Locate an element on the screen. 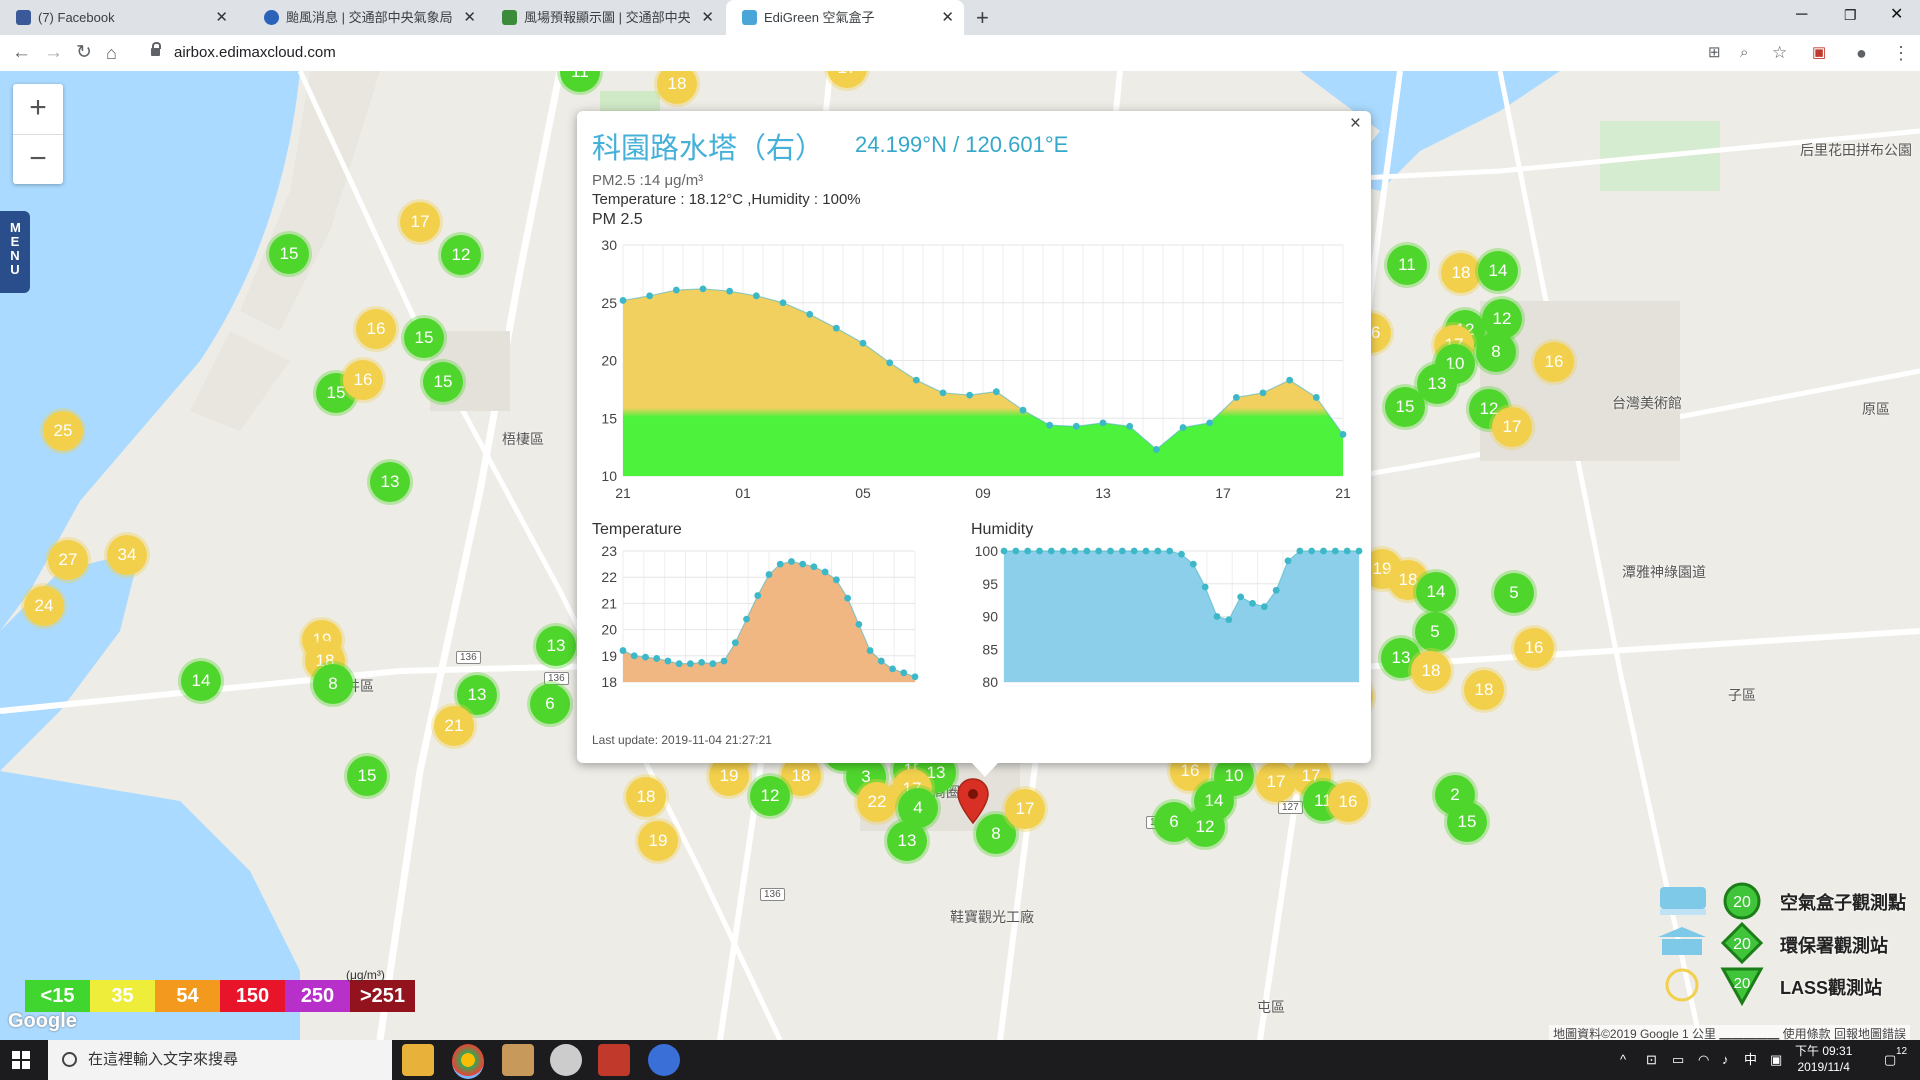 The image size is (1920, 1080). restore-button: ❐ is located at coordinates (1850, 15).